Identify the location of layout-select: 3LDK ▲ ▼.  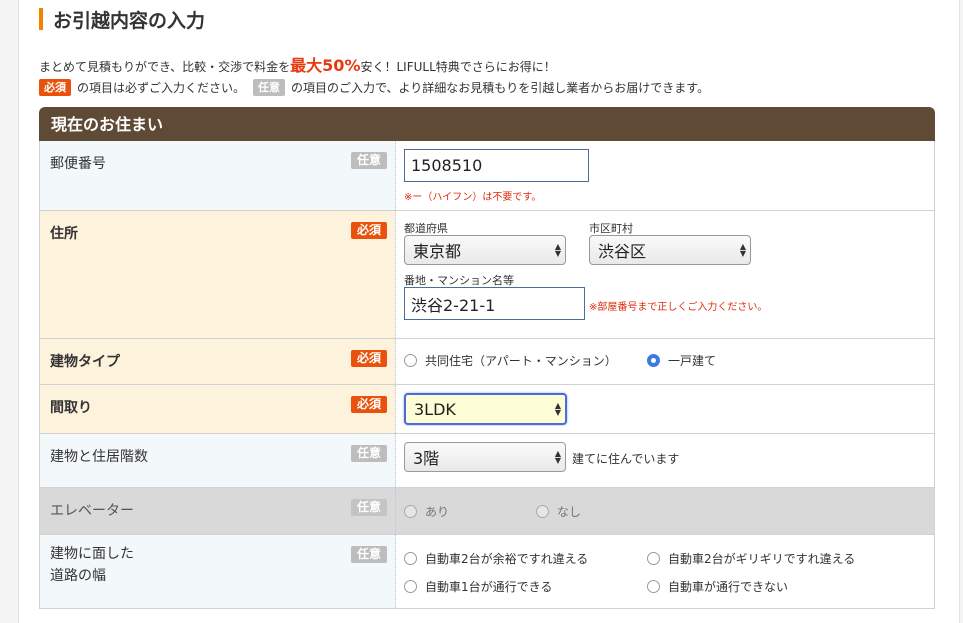
(485, 409).